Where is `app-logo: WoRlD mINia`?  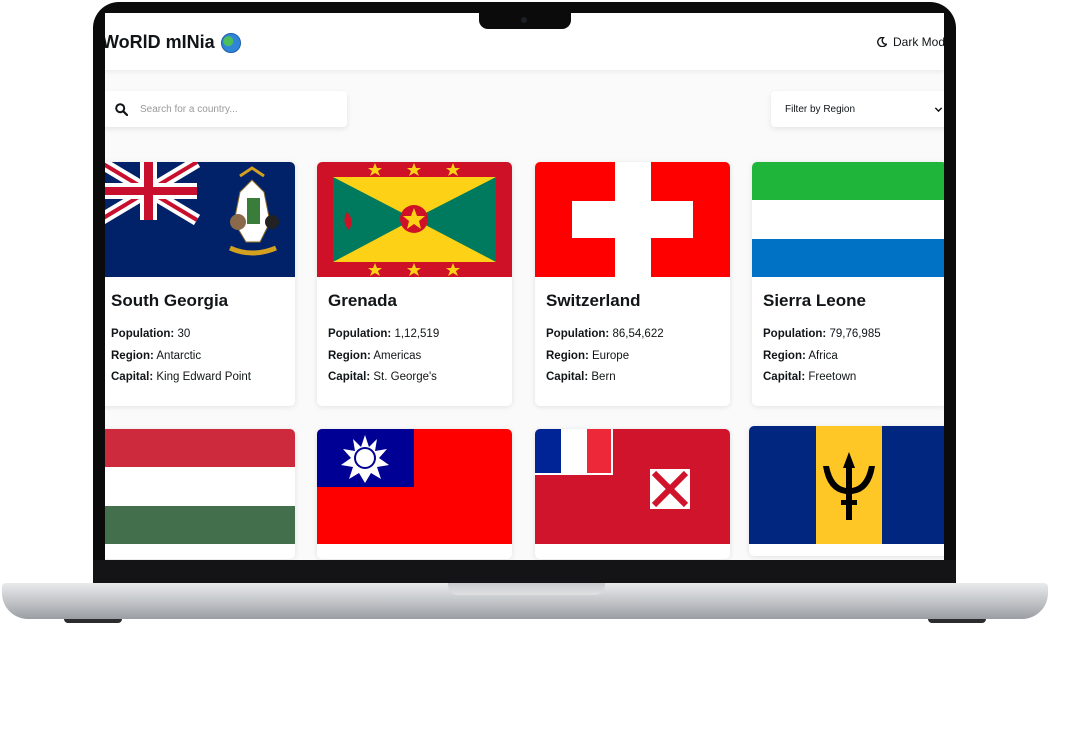
app-logo: WoRlD mINia is located at coordinates (173, 42).